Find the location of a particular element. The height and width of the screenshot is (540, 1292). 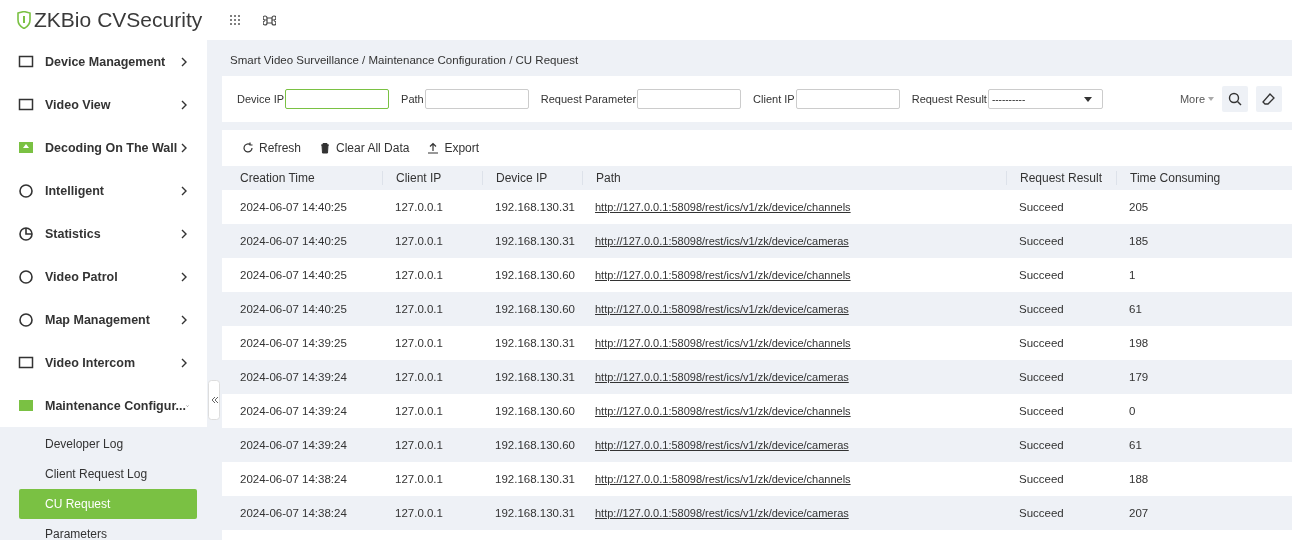

field-label: Device IP is located at coordinates (261, 99).